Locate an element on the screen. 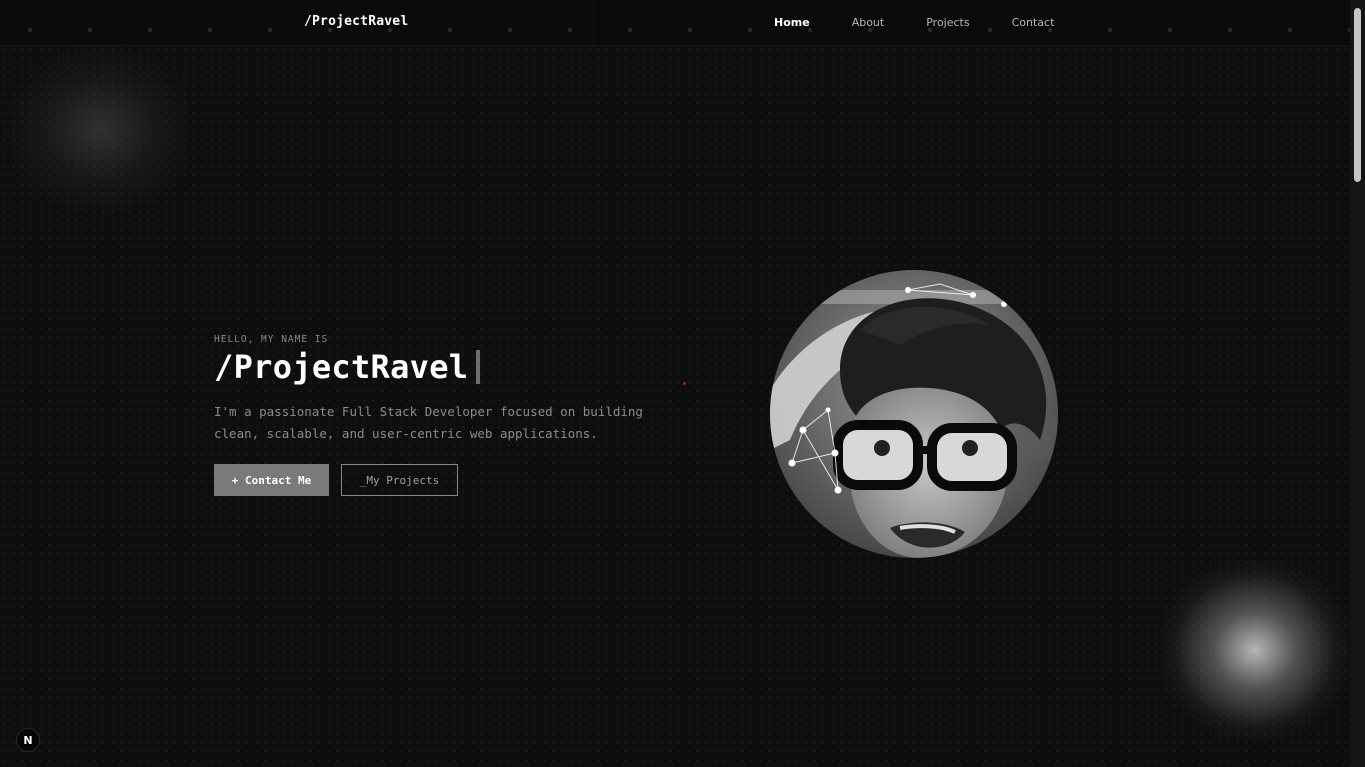 Image resolution: width=1365 pixels, height=767 pixels. hero-buttons: + Contact Me _My Projects is located at coordinates (449, 480).